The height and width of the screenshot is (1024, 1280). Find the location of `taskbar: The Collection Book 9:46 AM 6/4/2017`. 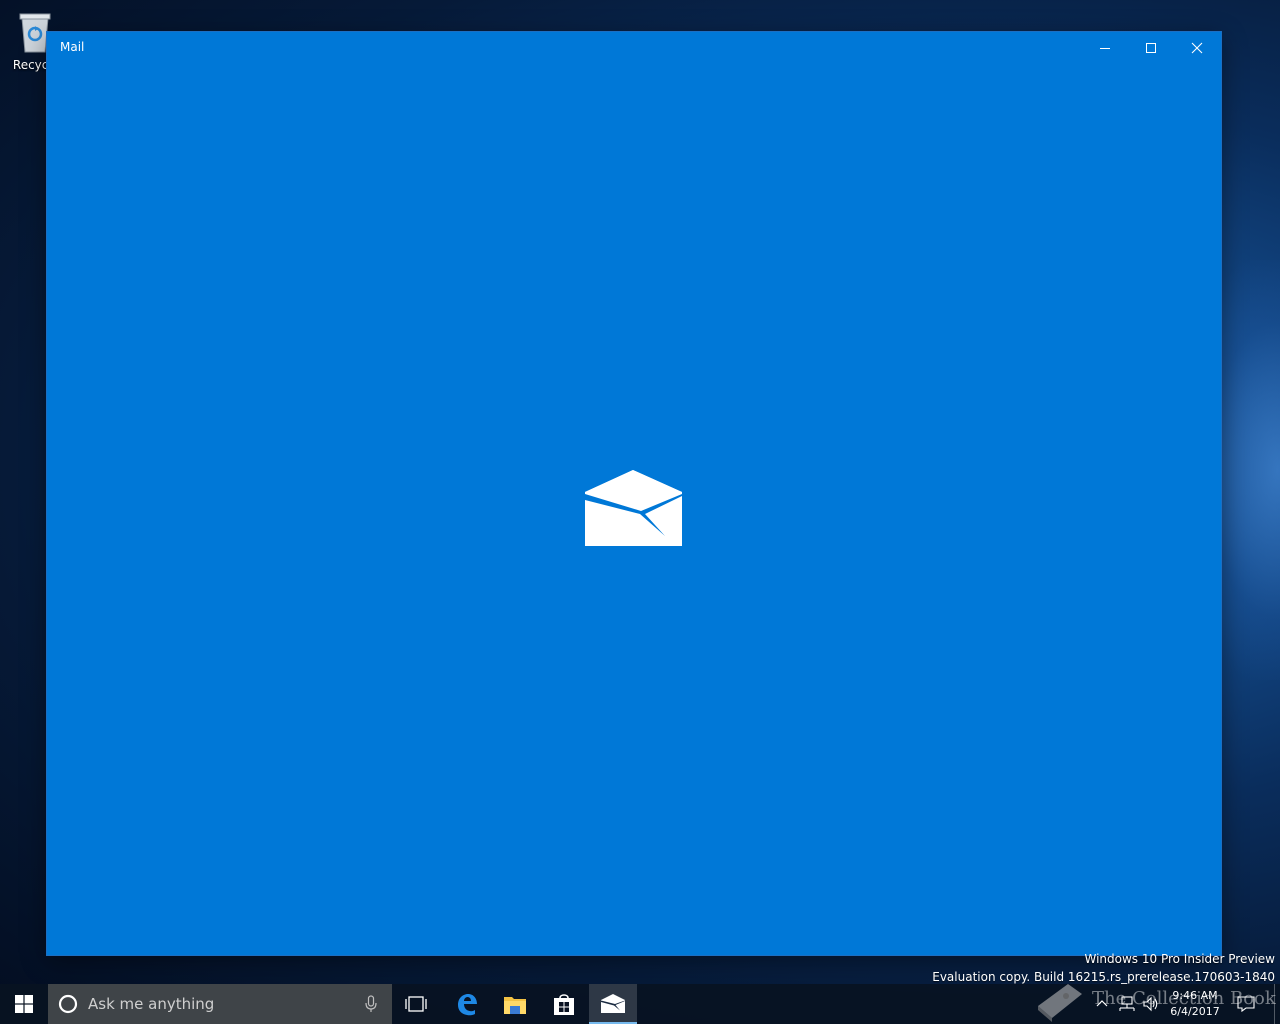

taskbar: The Collection Book 9:46 AM 6/4/2017 is located at coordinates (640, 1004).